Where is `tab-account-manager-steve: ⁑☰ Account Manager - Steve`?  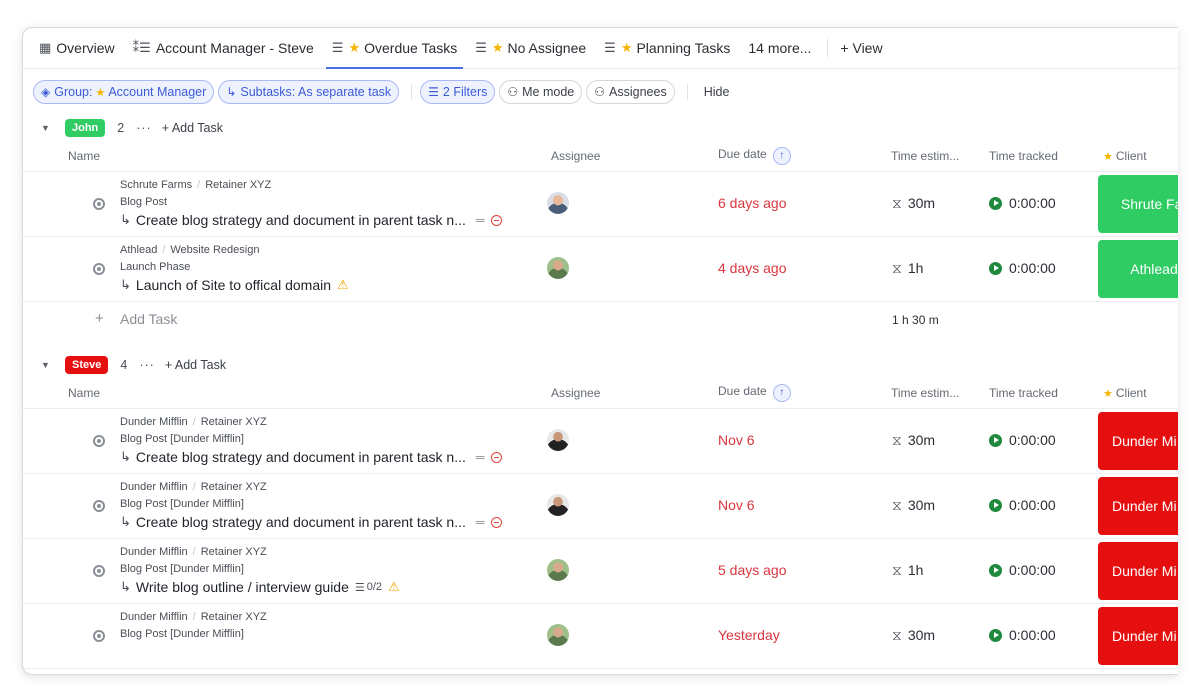 tab-account-manager-steve: ⁑☰ Account Manager - Steve is located at coordinates (223, 48).